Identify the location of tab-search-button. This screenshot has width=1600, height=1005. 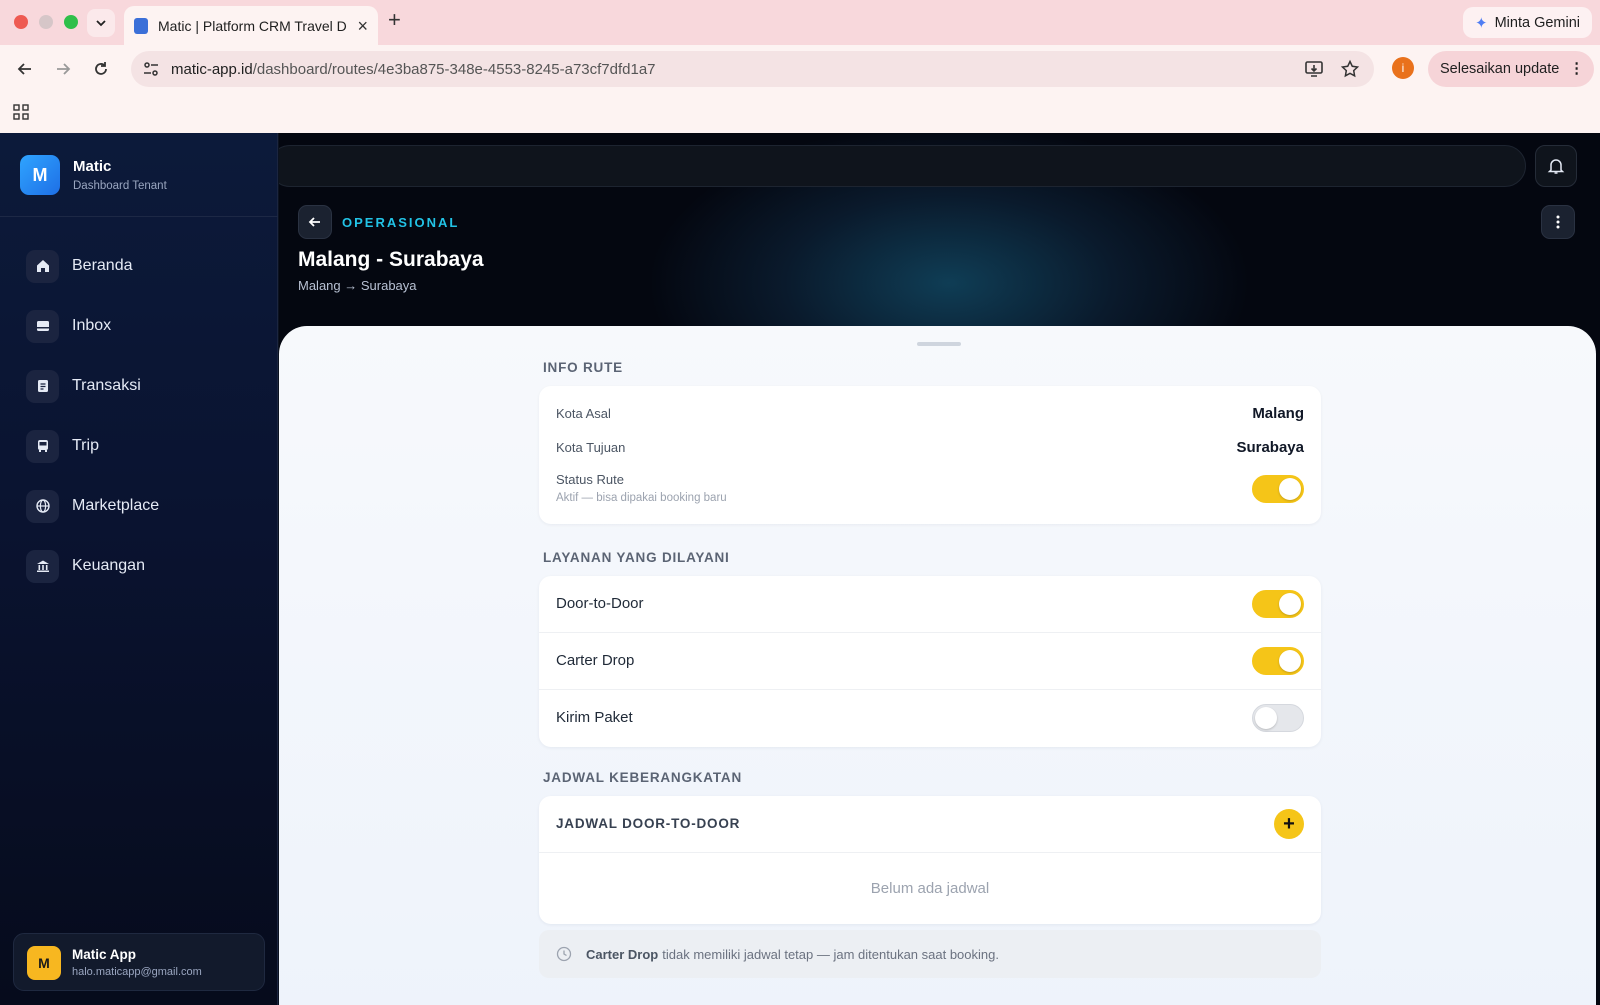
(101, 23).